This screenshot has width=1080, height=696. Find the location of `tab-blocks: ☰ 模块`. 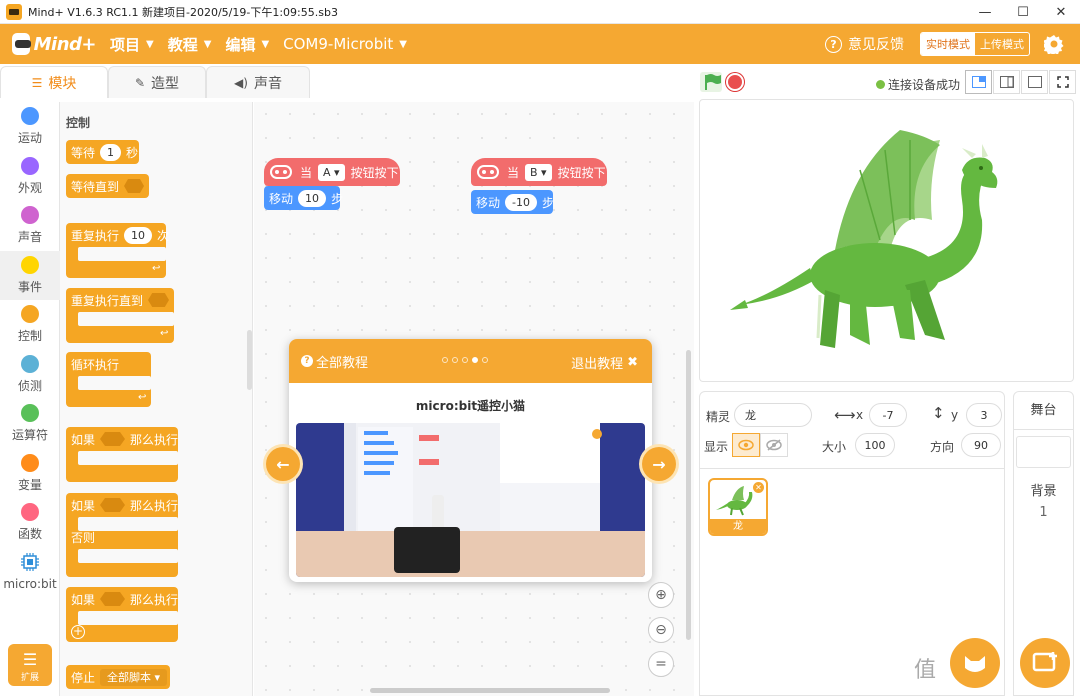

tab-blocks: ☰ 模块 is located at coordinates (54, 82).